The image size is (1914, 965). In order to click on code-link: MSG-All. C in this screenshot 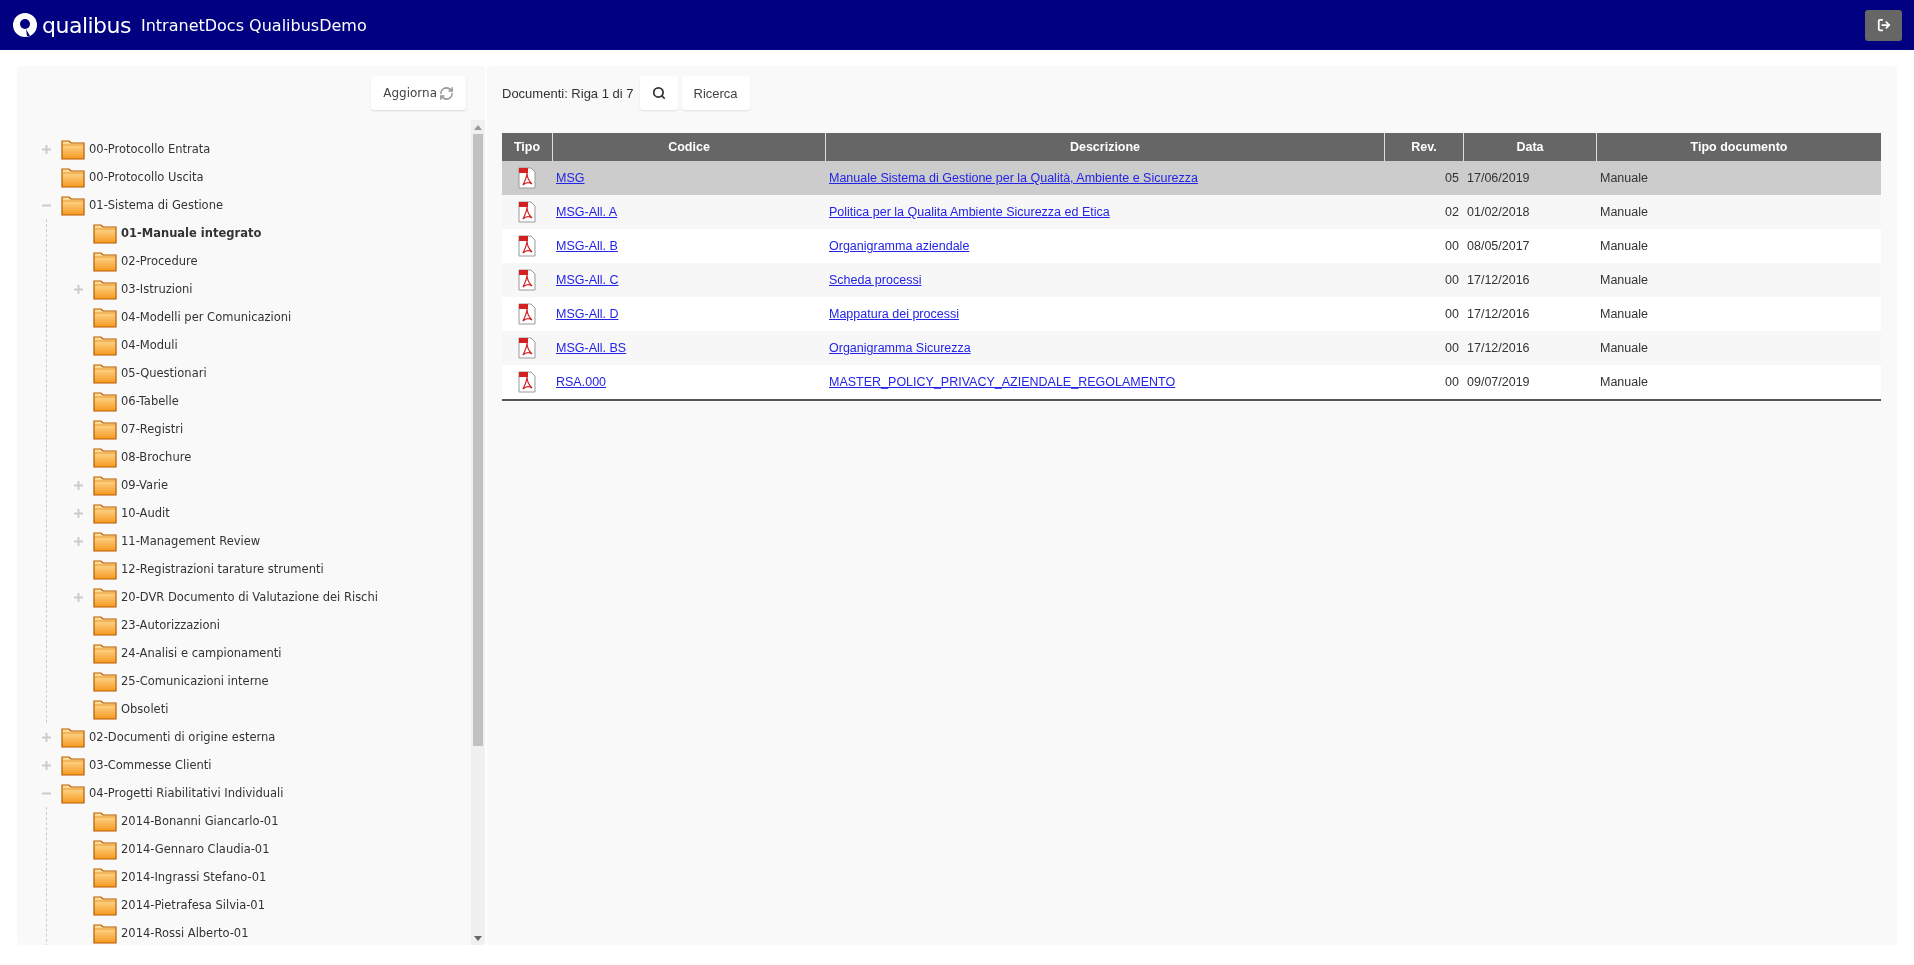, I will do `click(587, 280)`.